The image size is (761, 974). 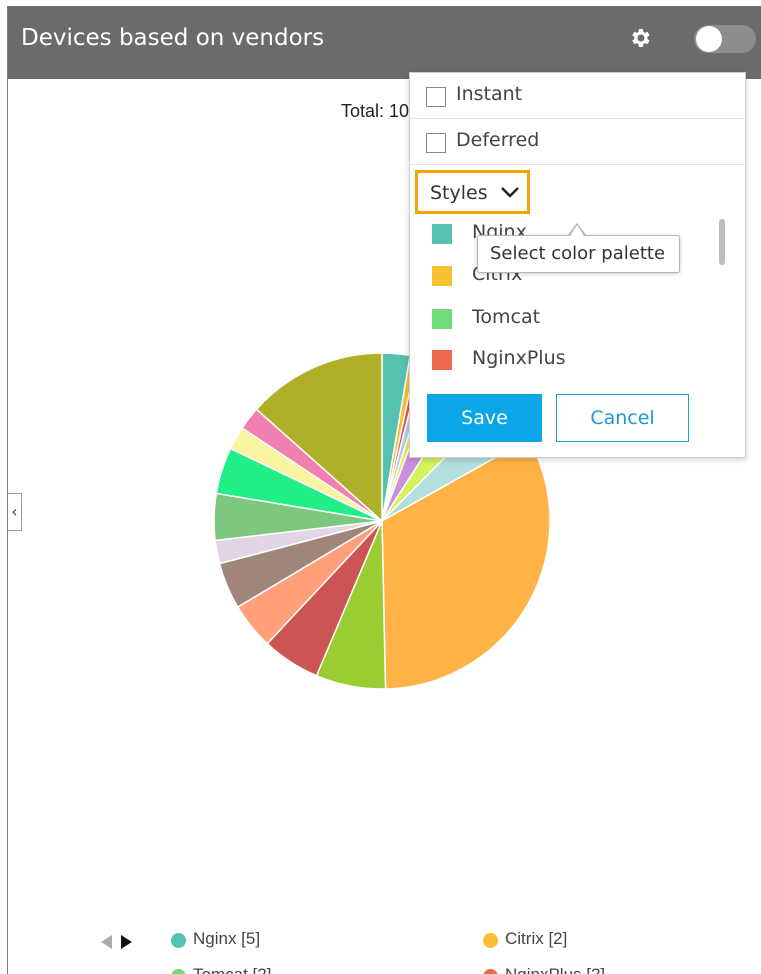 I want to click on legend-pager, so click(x=118, y=942).